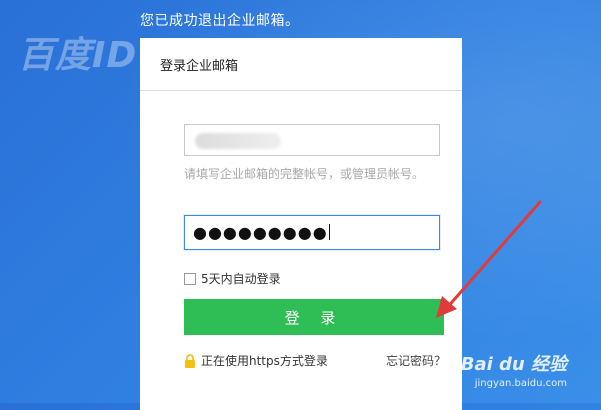  I want to click on password-field: ●●●●●●●●●, so click(312, 232).